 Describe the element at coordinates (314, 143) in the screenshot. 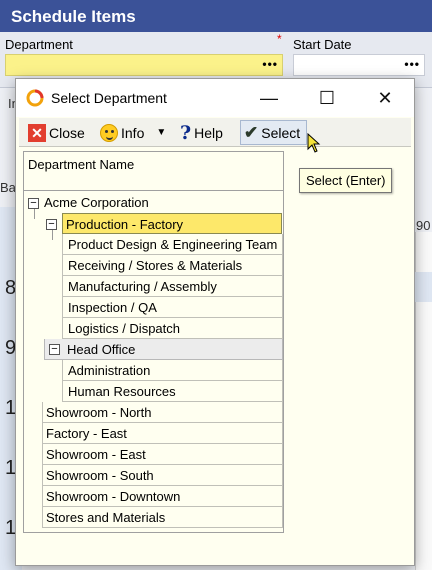

I see `mouse-cursor-icon` at that location.